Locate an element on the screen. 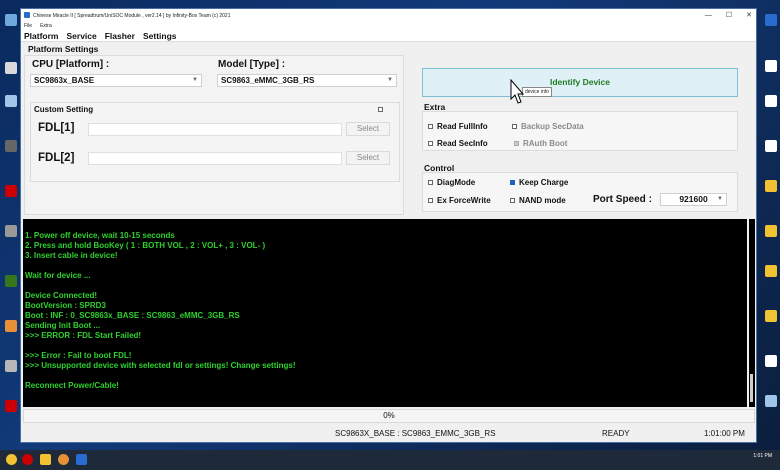 The width and height of the screenshot is (780, 470). maximize-button: ☐ is located at coordinates (729, 15).